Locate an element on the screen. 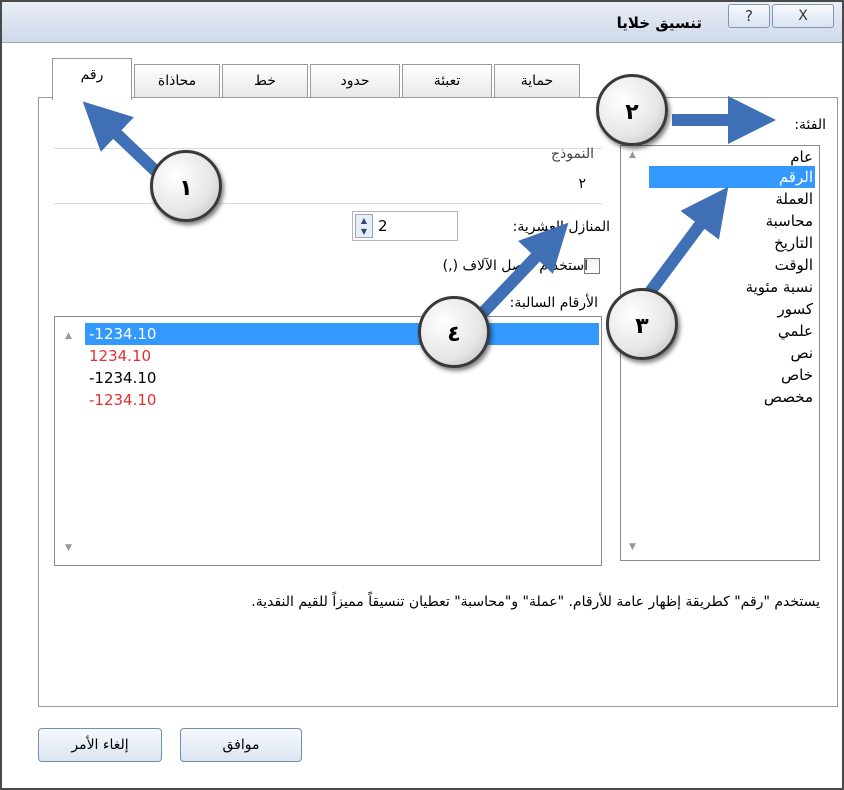 This screenshot has height=790, width=844. callout-3: ٣ is located at coordinates (642, 324).